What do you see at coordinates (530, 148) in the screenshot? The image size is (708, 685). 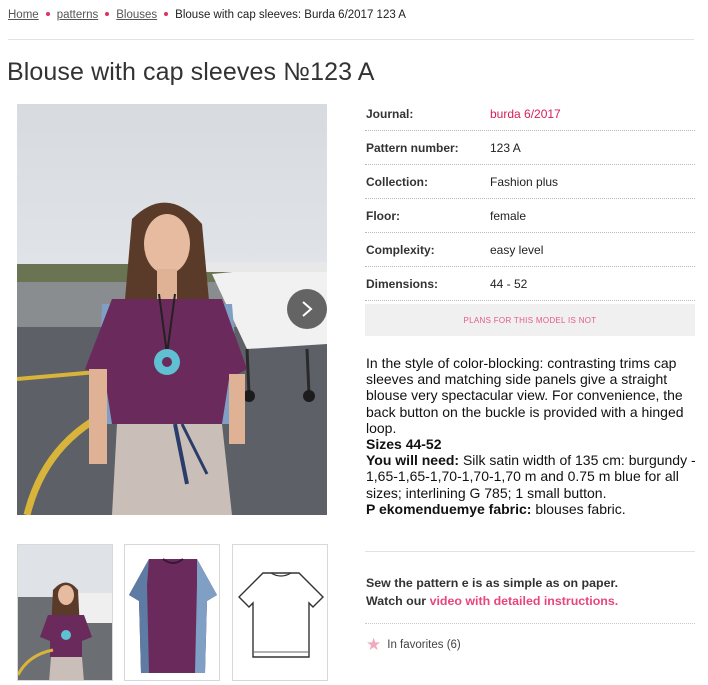 I see `detail-row-pattern-number: Pattern number: 123 A` at bounding box center [530, 148].